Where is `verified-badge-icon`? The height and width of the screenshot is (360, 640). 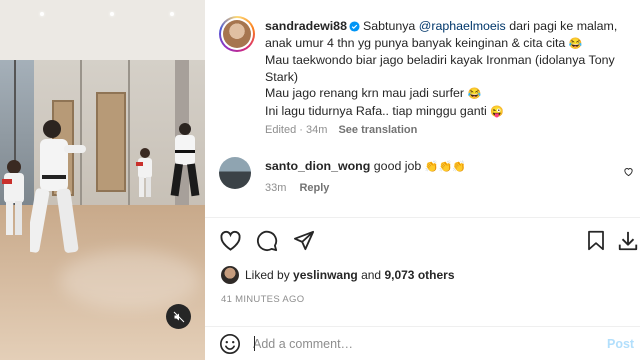 verified-badge-icon is located at coordinates (354, 26).